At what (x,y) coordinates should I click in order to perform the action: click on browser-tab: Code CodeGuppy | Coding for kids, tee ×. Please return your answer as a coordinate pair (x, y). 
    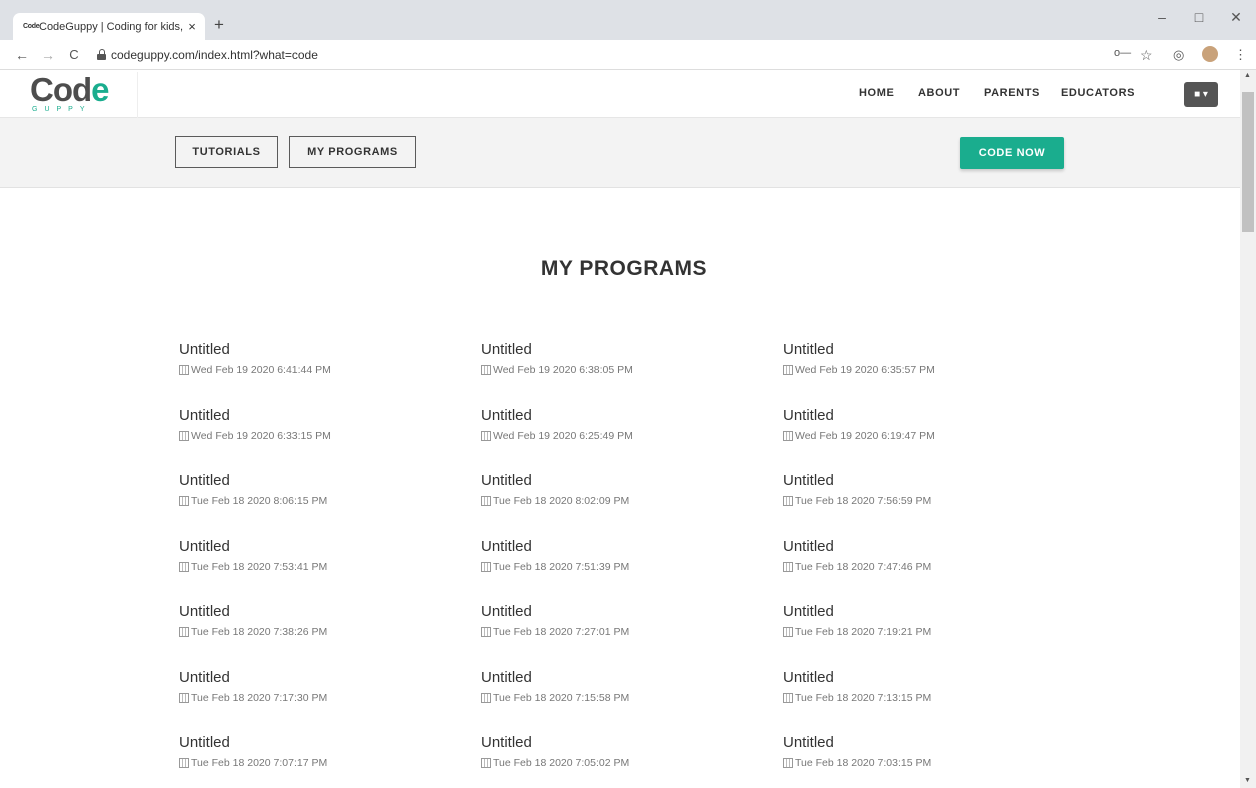
    Looking at the image, I should click on (109, 26).